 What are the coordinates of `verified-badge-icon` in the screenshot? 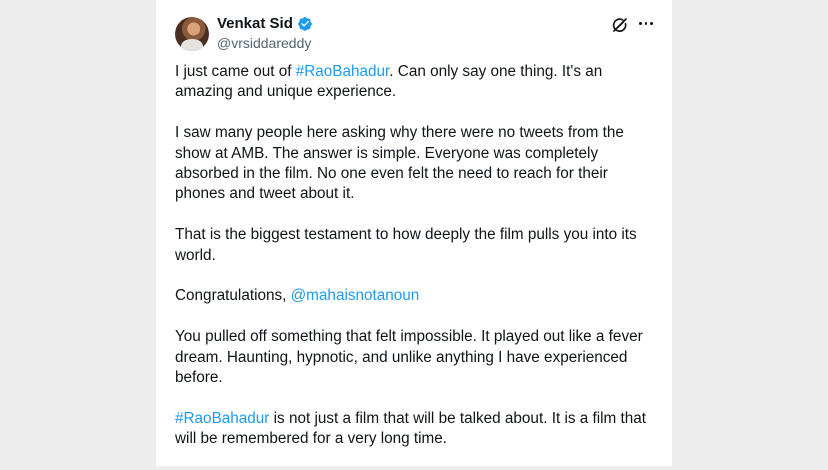 It's located at (305, 23).